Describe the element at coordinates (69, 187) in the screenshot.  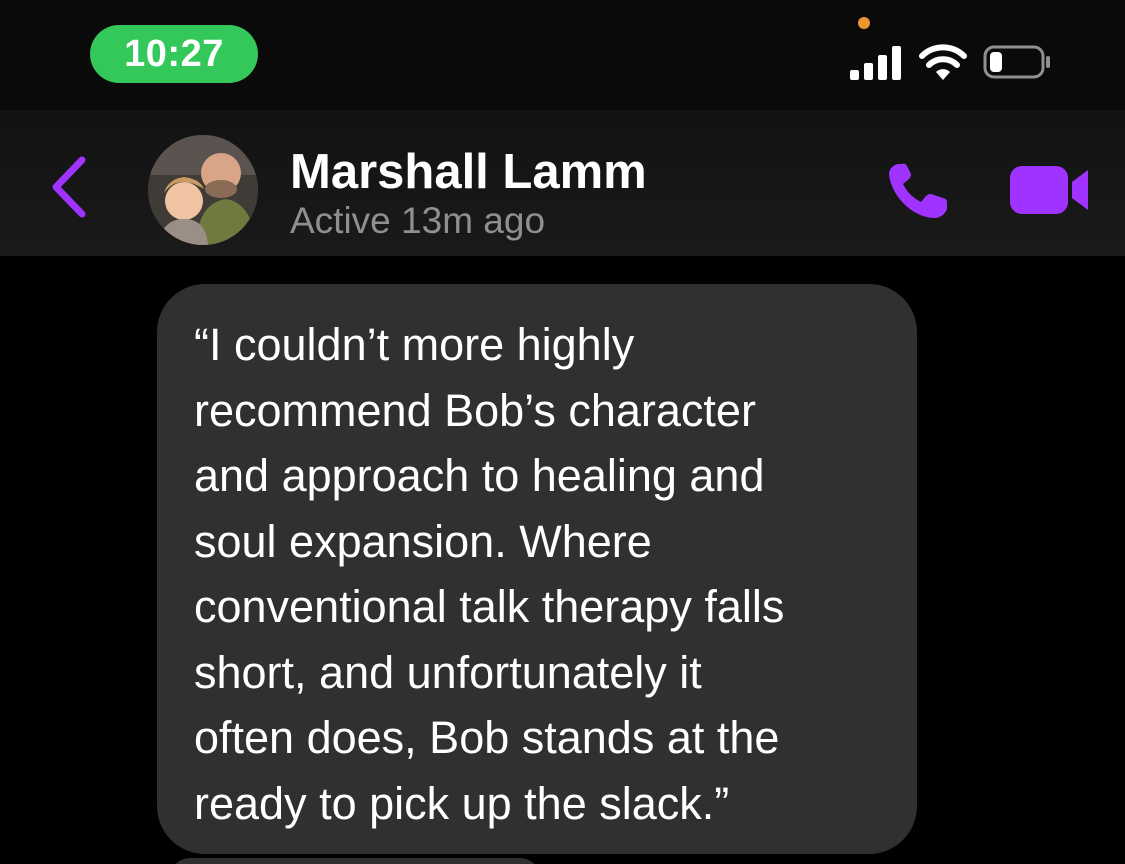
I see `chevron-left-icon` at that location.